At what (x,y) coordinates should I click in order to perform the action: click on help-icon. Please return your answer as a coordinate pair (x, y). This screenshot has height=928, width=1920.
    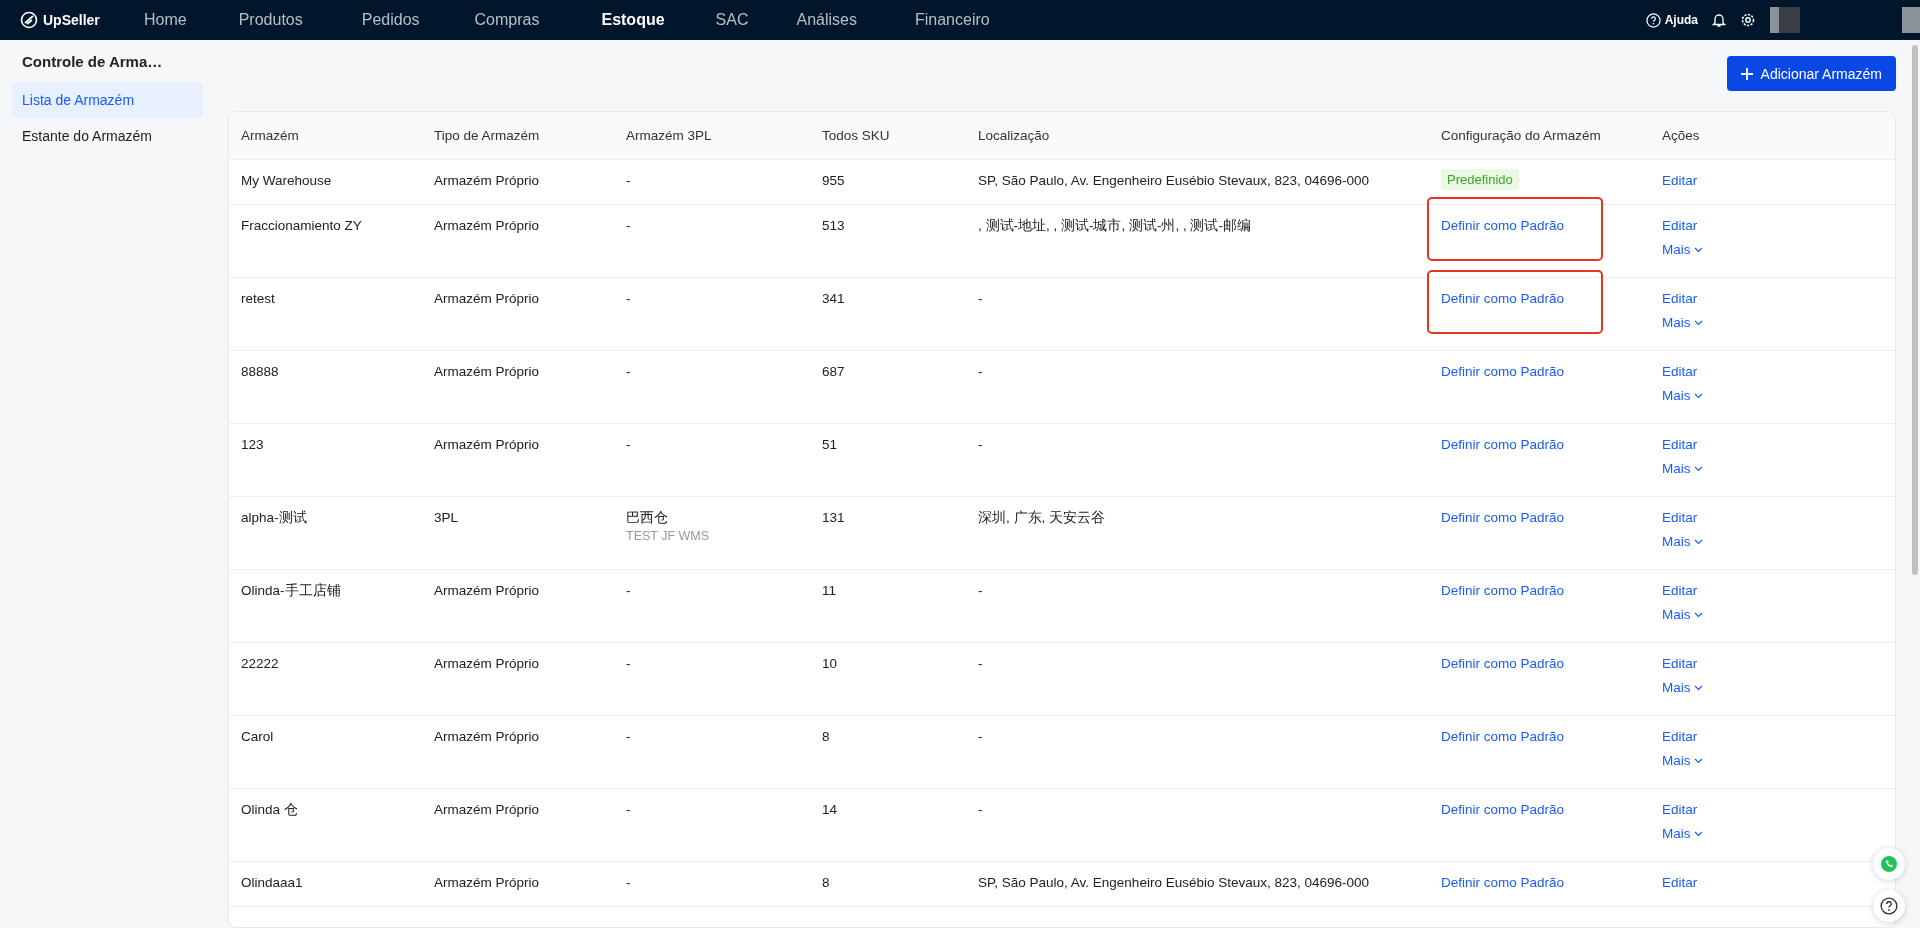
    Looking at the image, I should click on (1889, 906).